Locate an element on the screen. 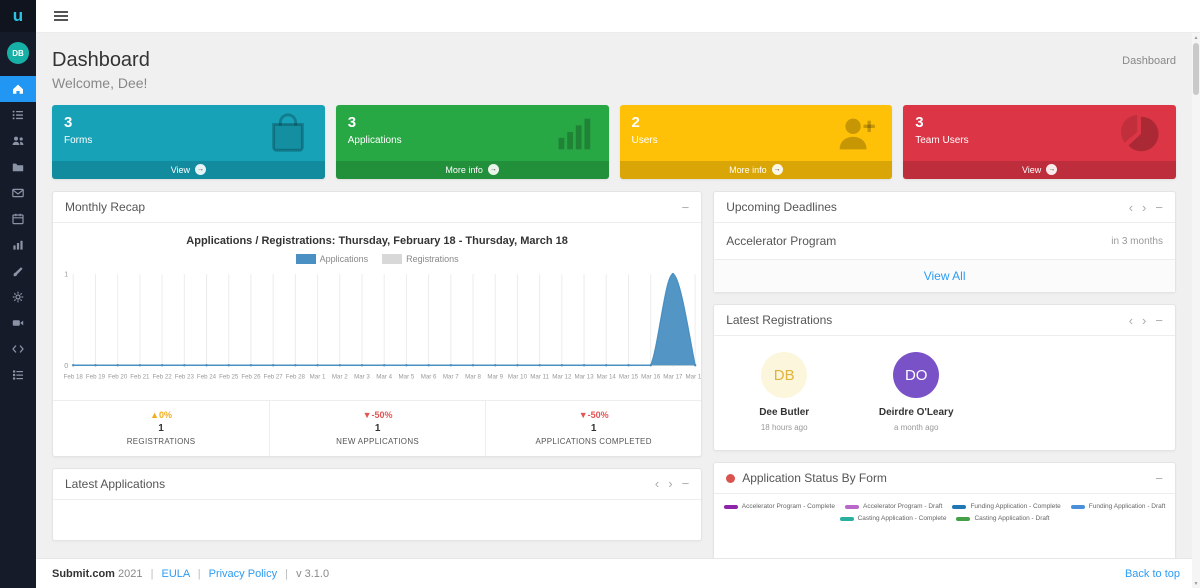 The image size is (1200, 588). registrations-legend-label: Registrations is located at coordinates (432, 259).